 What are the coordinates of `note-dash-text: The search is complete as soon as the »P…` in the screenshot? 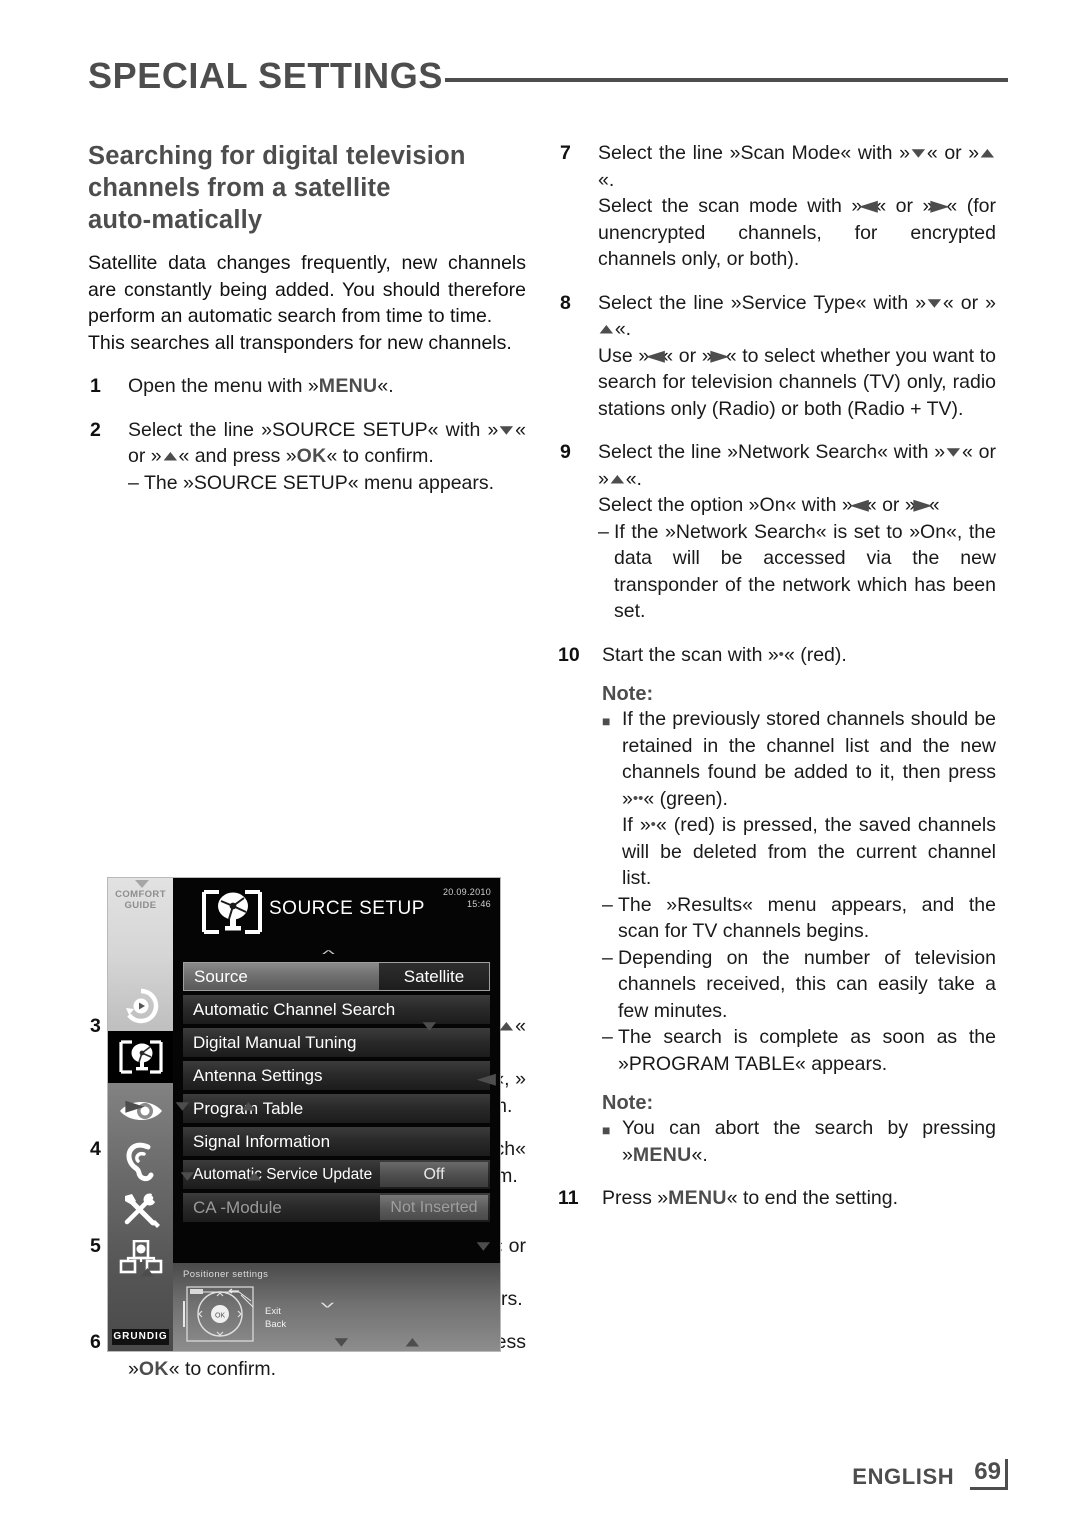 It's located at (807, 1050).